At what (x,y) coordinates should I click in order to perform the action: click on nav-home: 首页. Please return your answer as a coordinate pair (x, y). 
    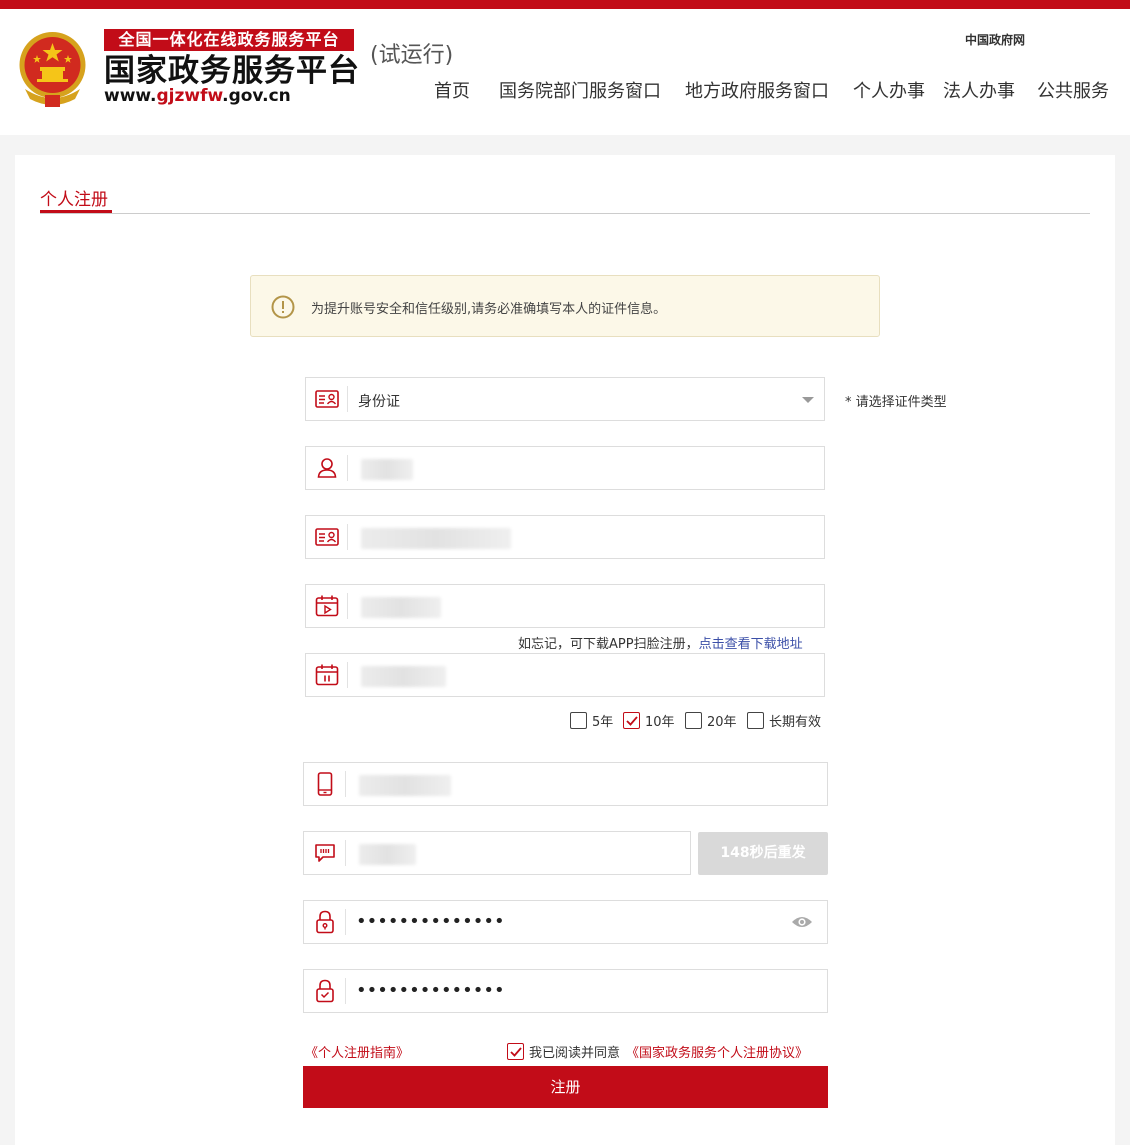
    Looking at the image, I should click on (452, 90).